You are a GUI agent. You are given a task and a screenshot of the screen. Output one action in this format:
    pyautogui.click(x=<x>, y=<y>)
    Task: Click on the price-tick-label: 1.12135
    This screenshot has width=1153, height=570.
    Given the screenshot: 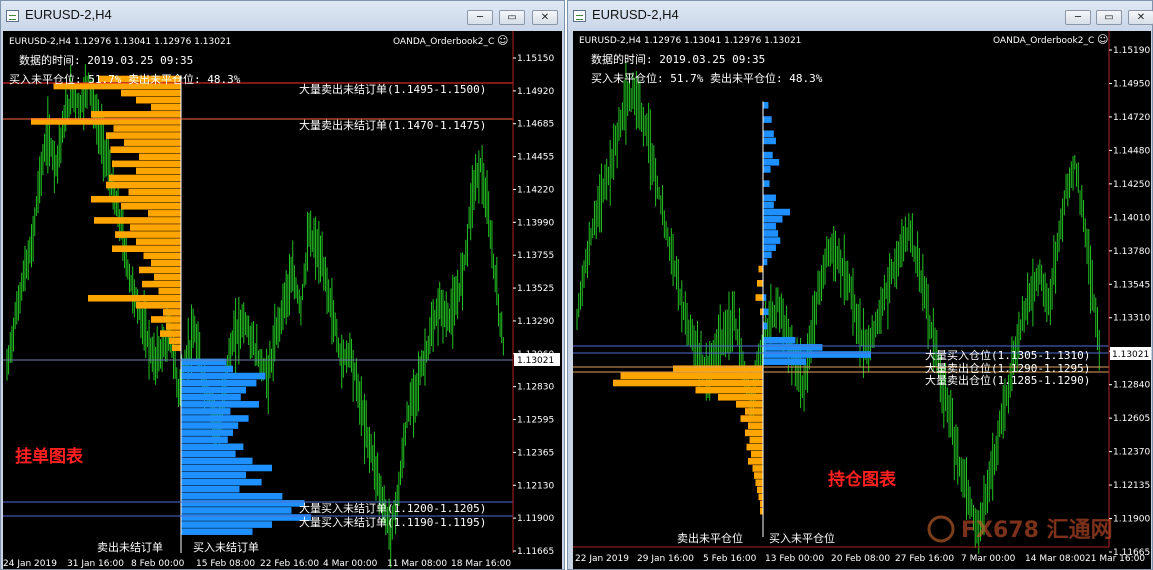 What is the action you would take?
    pyautogui.click(x=1131, y=486)
    